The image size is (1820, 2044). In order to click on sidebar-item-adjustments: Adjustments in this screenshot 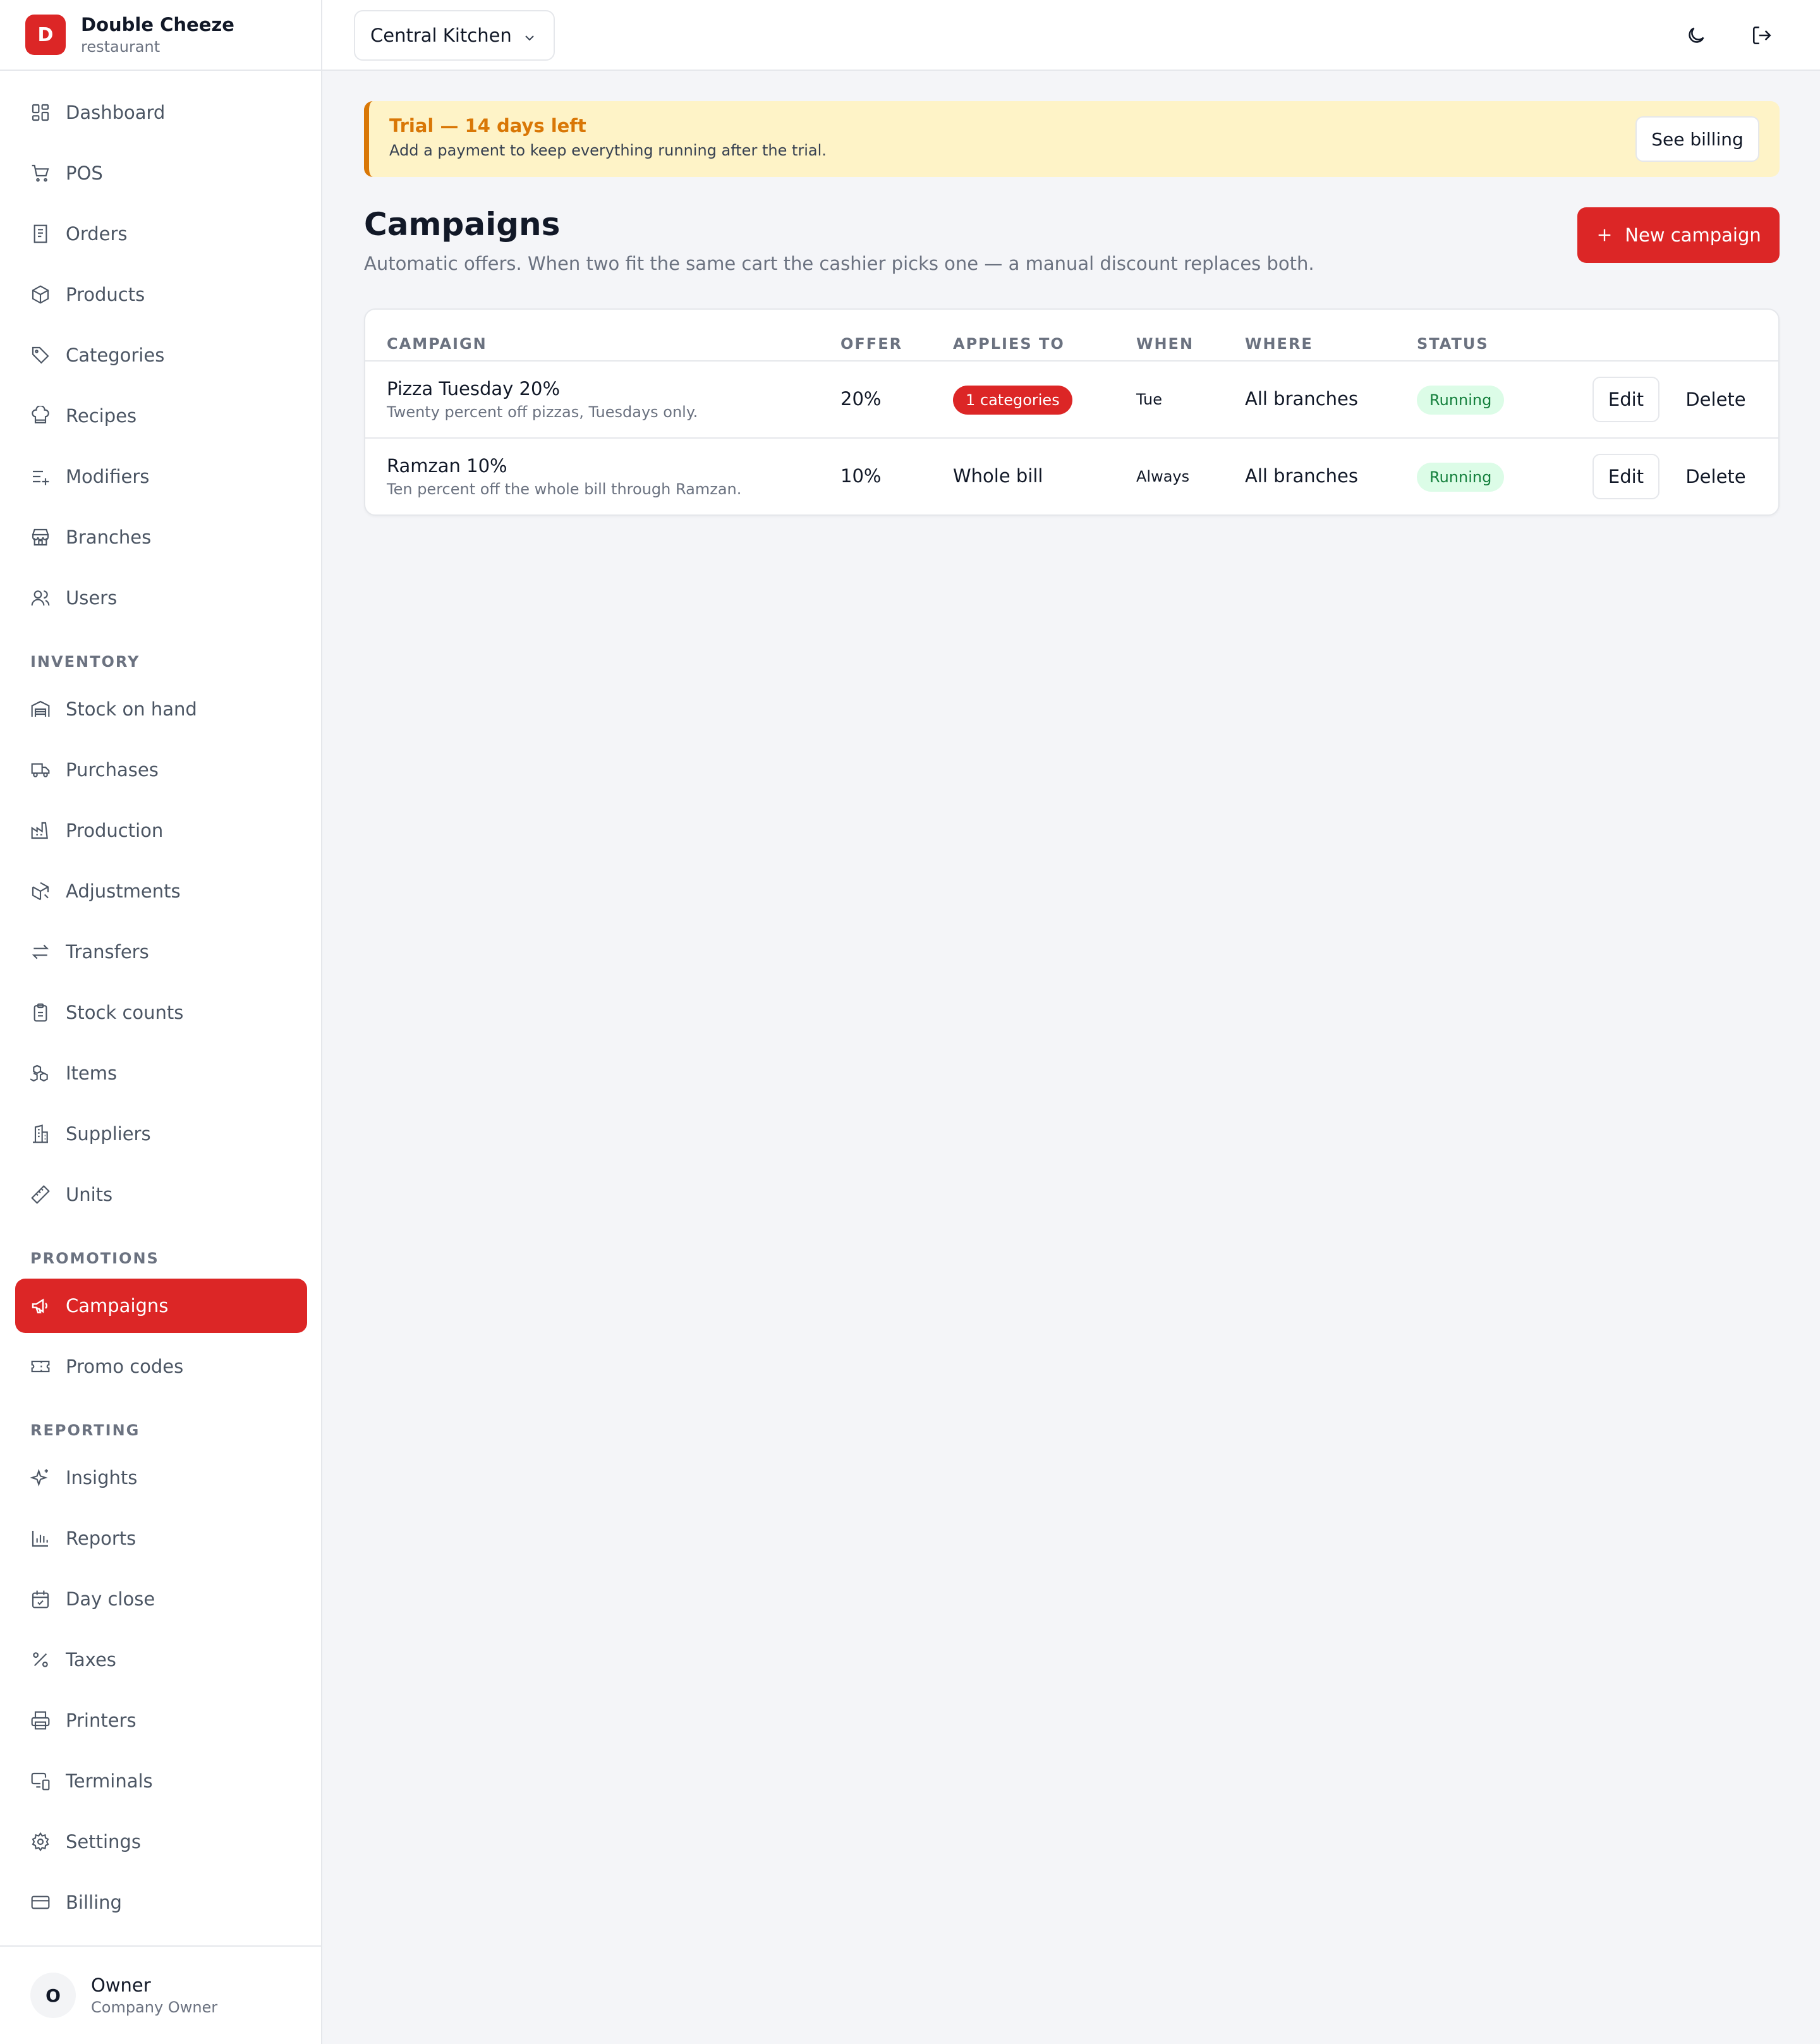, I will do `click(161, 891)`.